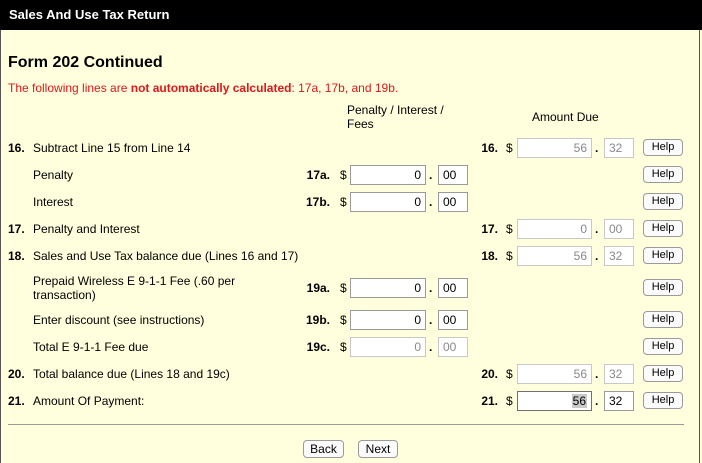 The height and width of the screenshot is (463, 702). Describe the element at coordinates (16, 256) in the screenshot. I see `line-number-18: 18.` at that location.